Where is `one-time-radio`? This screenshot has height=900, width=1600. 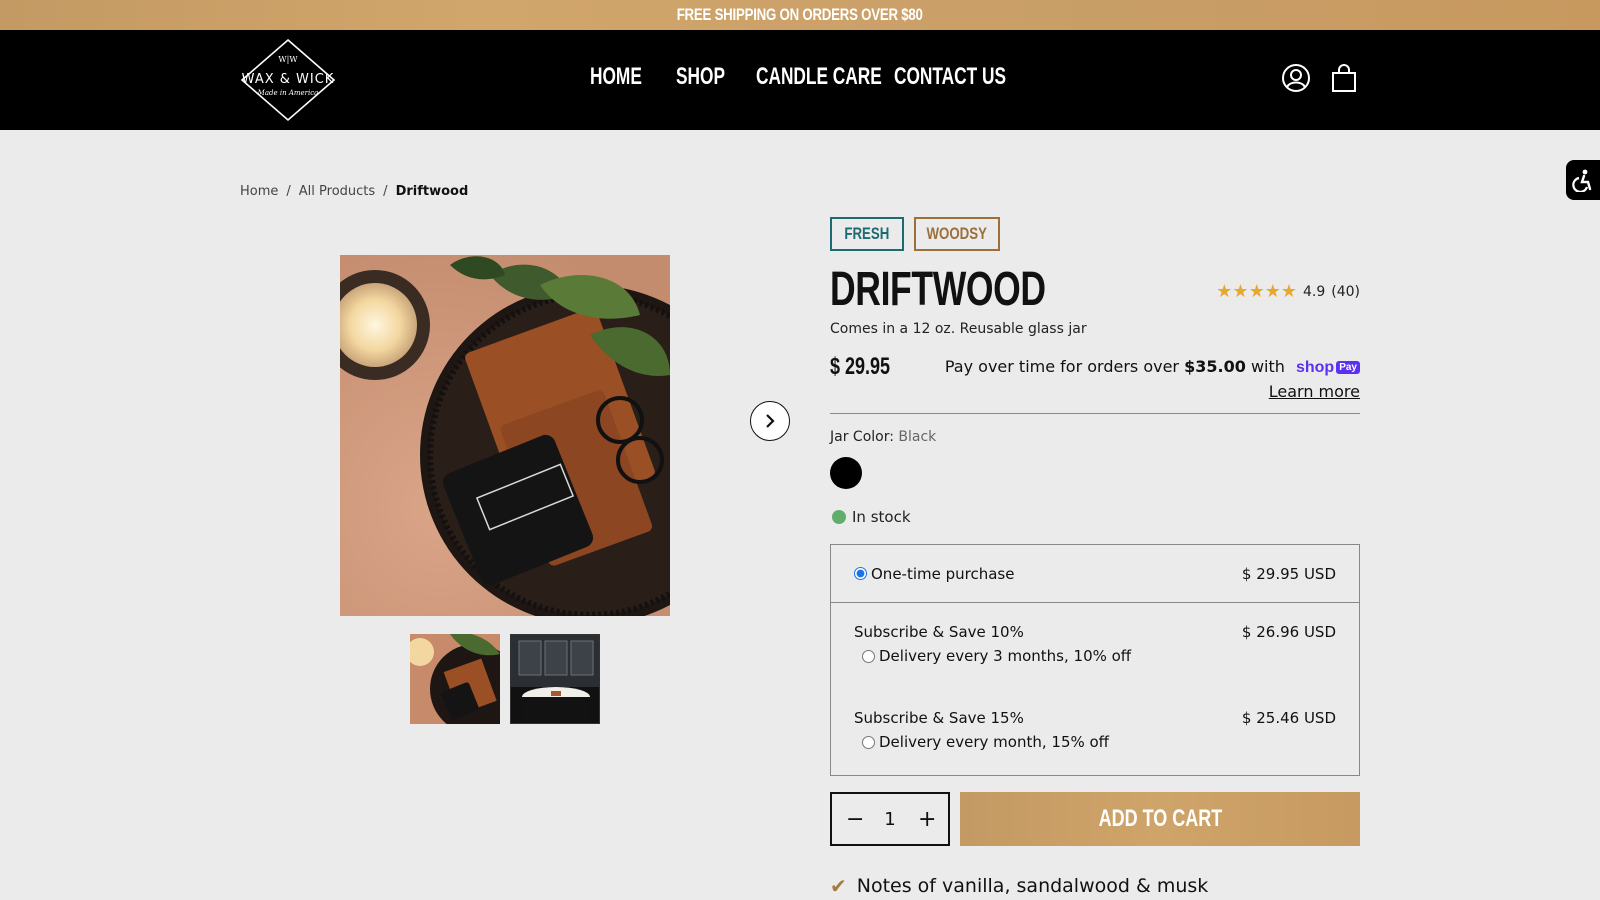
one-time-radio is located at coordinates (860, 573).